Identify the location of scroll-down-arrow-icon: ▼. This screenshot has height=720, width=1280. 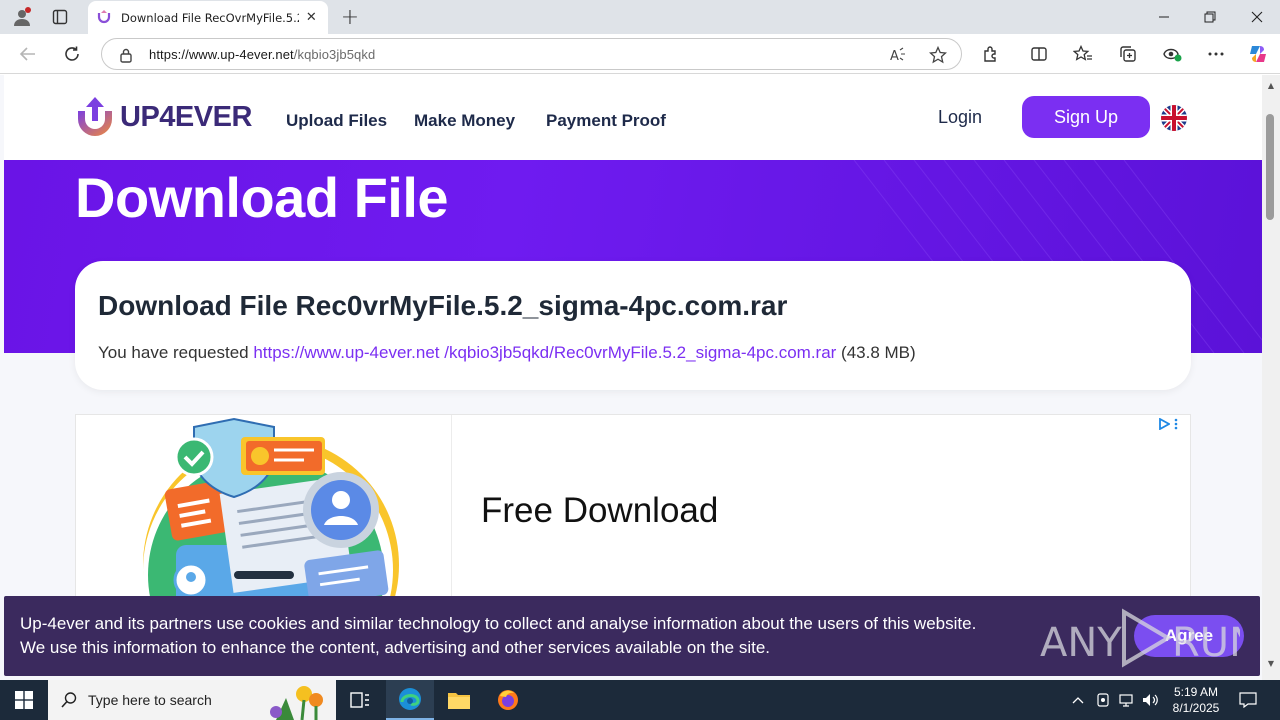
(1271, 665).